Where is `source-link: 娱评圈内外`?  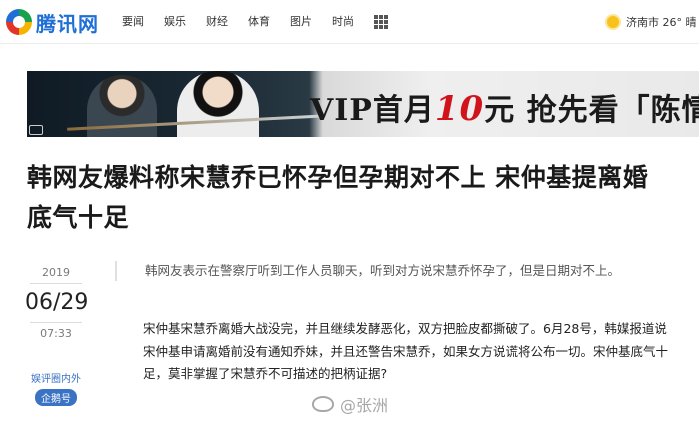 source-link: 娱评圈内外 is located at coordinates (56, 377).